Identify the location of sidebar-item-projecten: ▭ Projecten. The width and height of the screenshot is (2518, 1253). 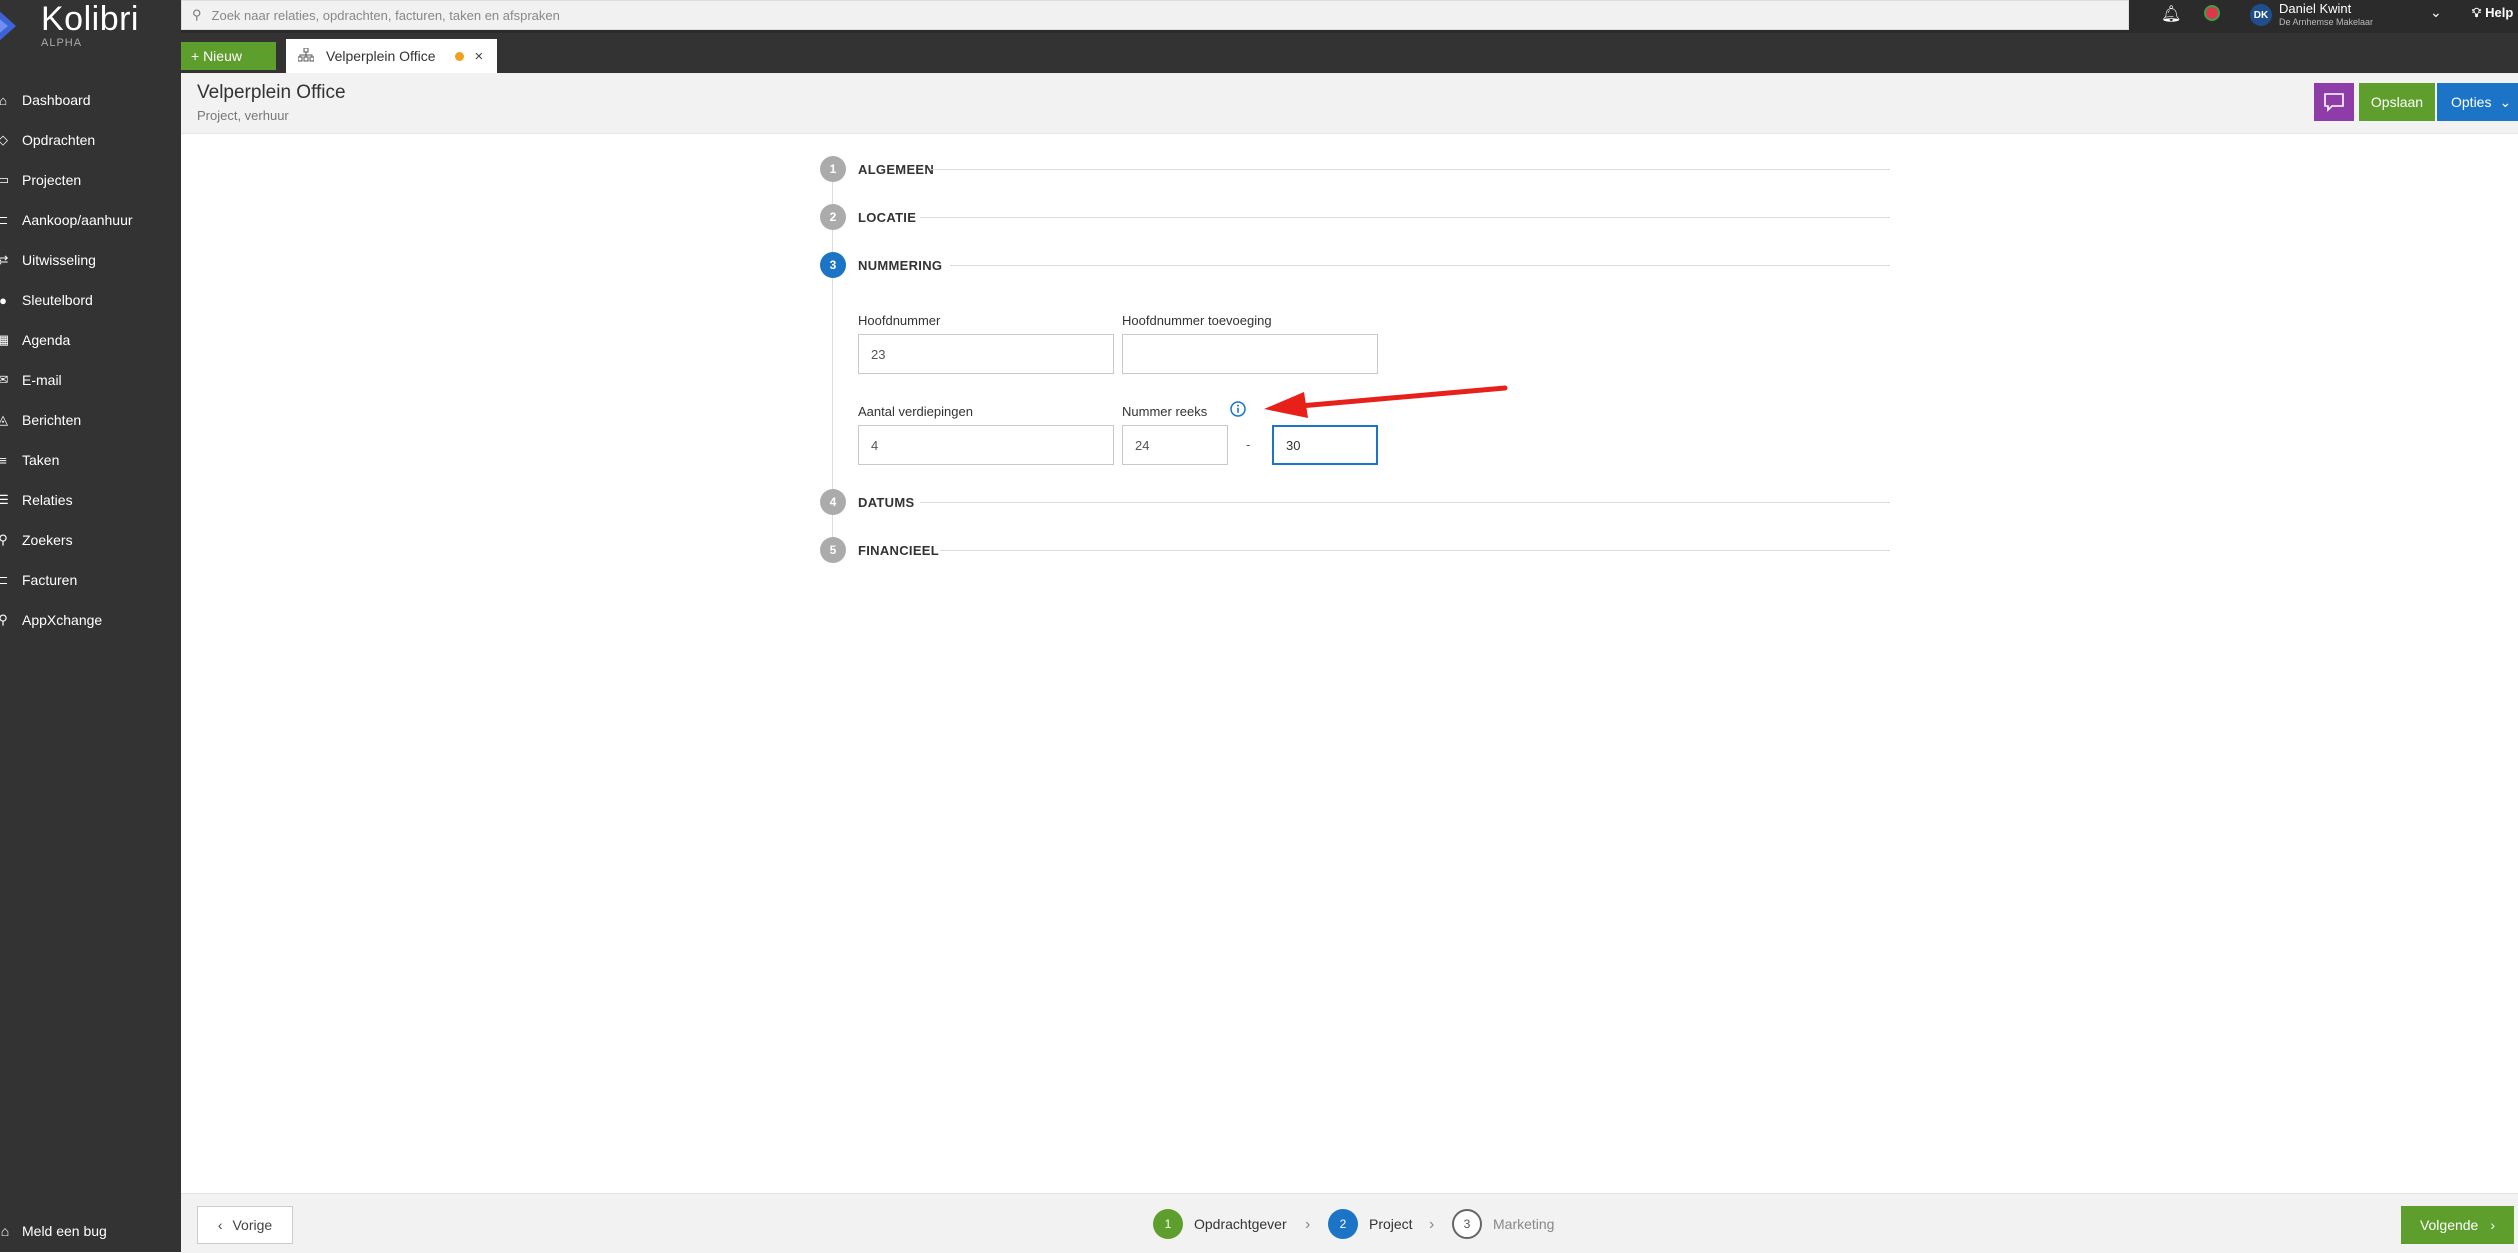
(90, 180).